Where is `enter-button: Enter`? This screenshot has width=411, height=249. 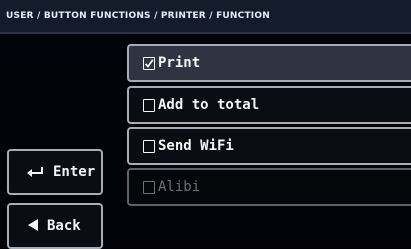
enter-button: Enter is located at coordinates (55, 172).